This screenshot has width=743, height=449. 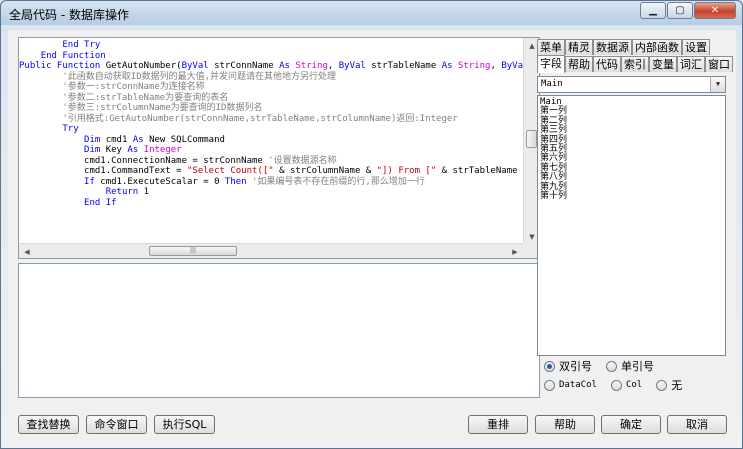 What do you see at coordinates (531, 139) in the screenshot?
I see `vertical-scroll-thumb` at bounding box center [531, 139].